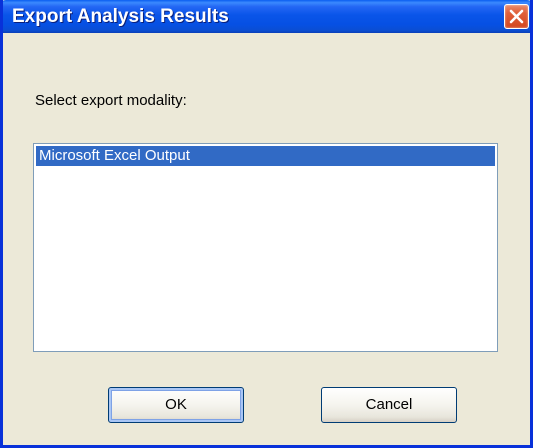  What do you see at coordinates (265, 156) in the screenshot?
I see `list-item-microsoft-excel-output: Microsoft Excel Output` at bounding box center [265, 156].